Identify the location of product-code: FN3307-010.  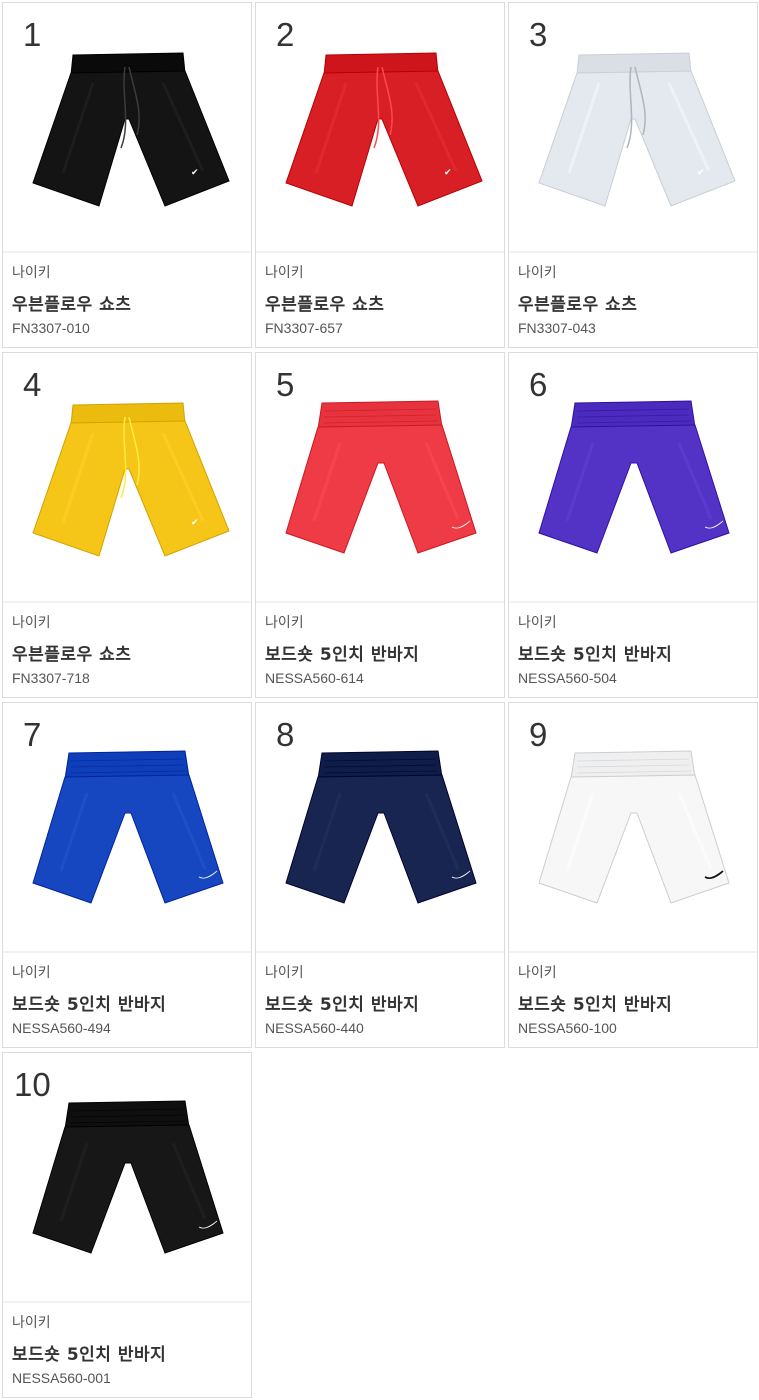
(51, 328).